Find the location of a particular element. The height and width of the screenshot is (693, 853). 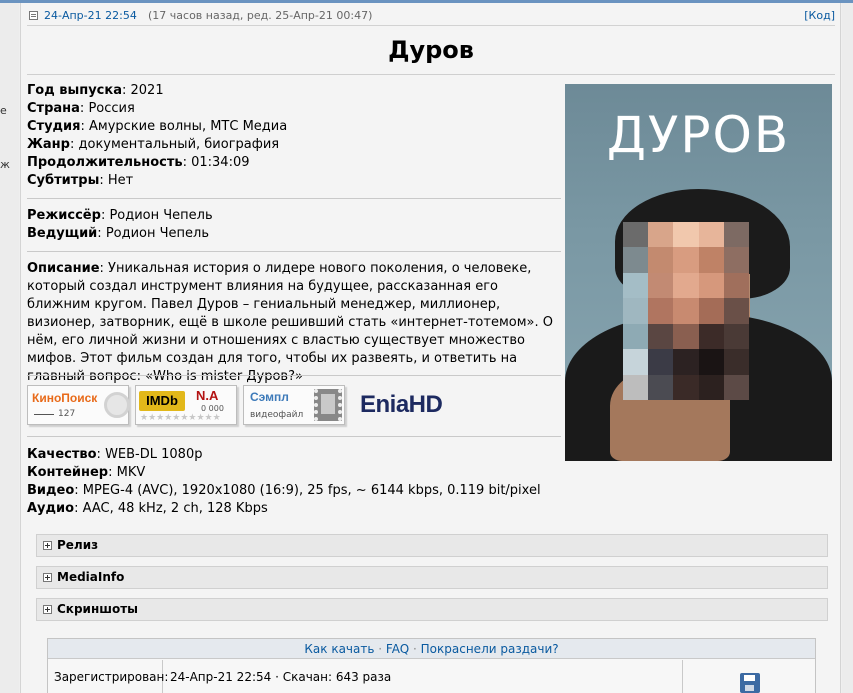

sample-label: Сэмпл is located at coordinates (269, 397).